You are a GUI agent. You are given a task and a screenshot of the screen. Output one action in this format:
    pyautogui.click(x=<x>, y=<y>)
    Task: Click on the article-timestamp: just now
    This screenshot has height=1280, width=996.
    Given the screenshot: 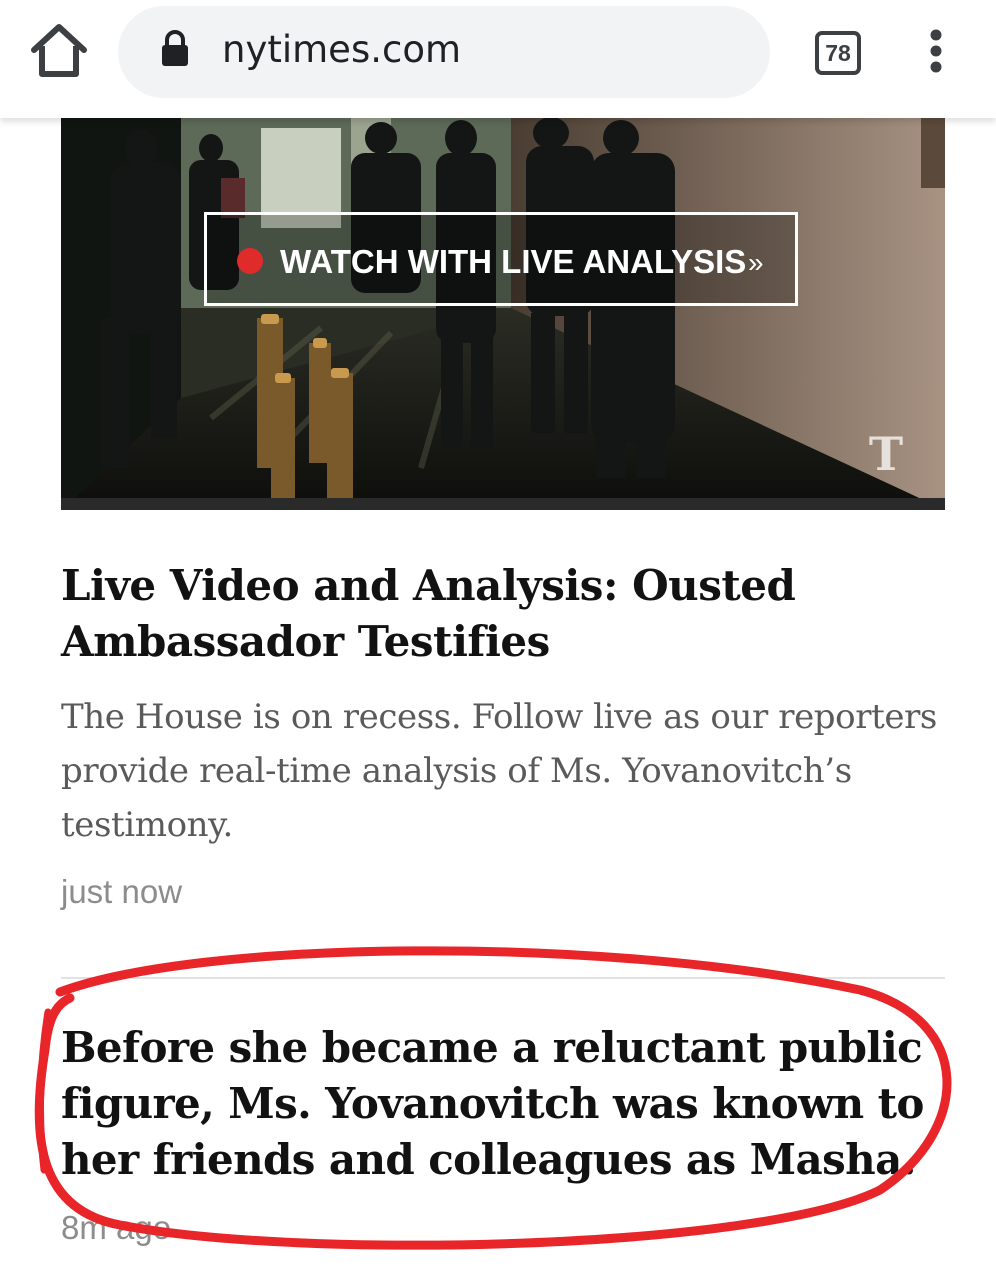 What is the action you would take?
    pyautogui.click(x=122, y=891)
    